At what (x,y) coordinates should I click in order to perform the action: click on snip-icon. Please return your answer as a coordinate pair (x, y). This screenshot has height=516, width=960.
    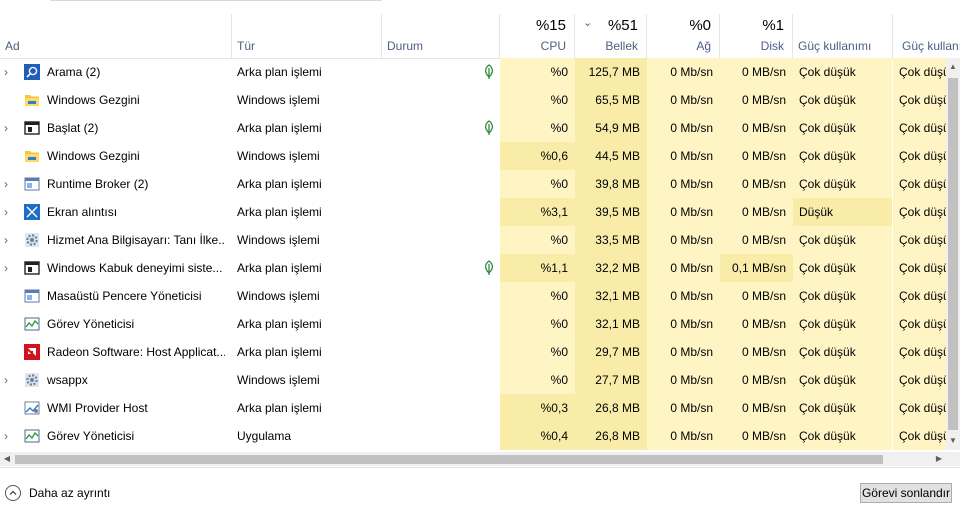
    Looking at the image, I should click on (32, 212).